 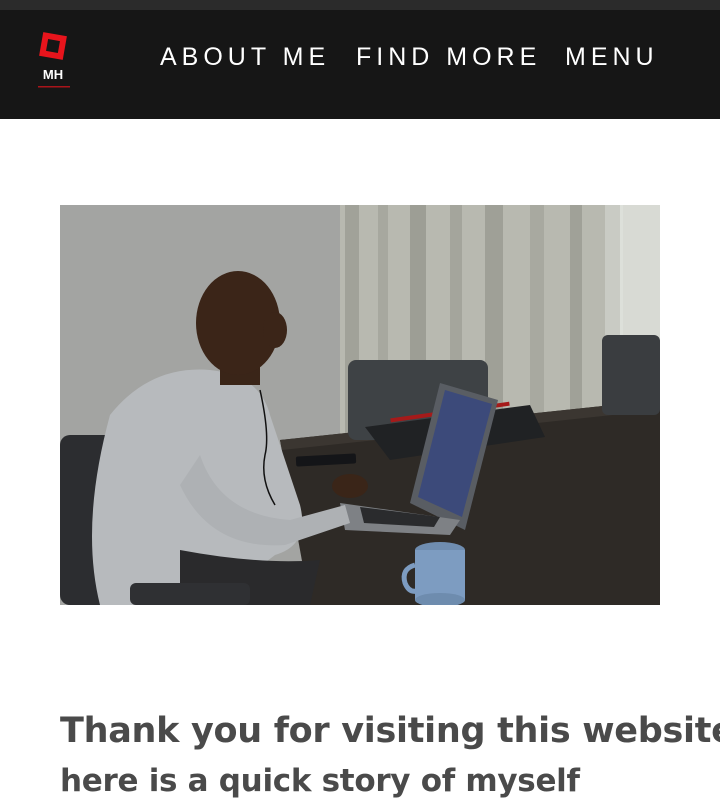 What do you see at coordinates (390, 731) in the screenshot?
I see `page-headline: Thank you for visiting this website` at bounding box center [390, 731].